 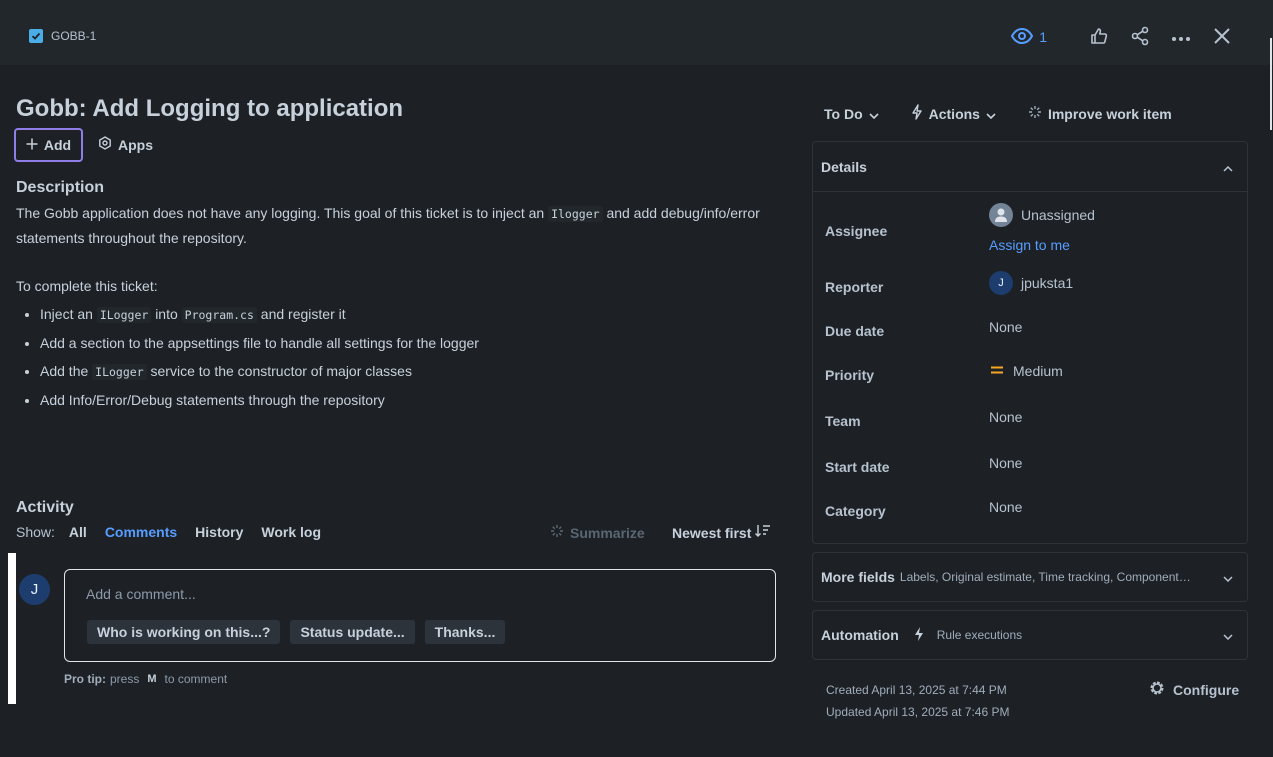 I want to click on add-button: Add, so click(x=48, y=145).